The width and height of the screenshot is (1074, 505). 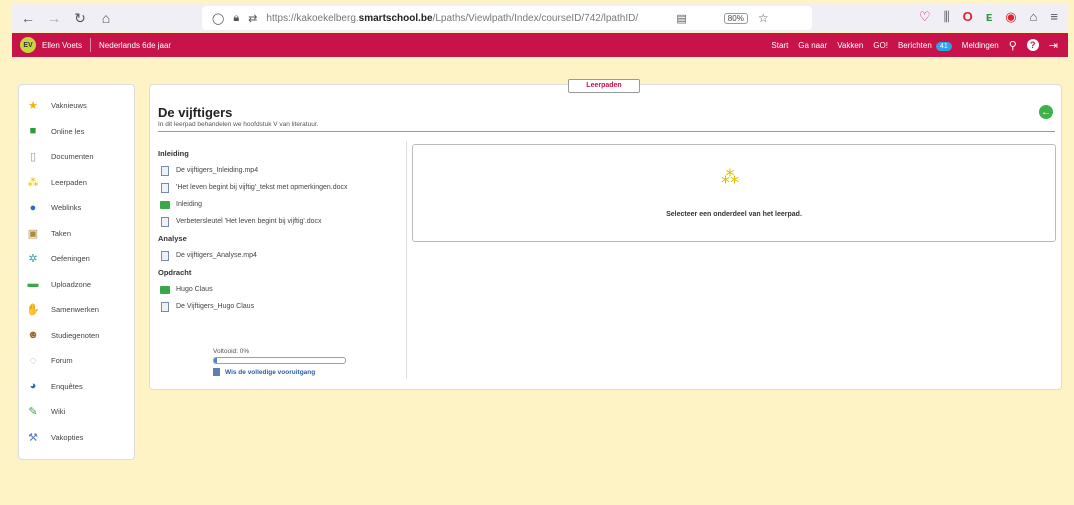 What do you see at coordinates (189, 204) in the screenshot?
I see `list-item-label: Inleiding` at bounding box center [189, 204].